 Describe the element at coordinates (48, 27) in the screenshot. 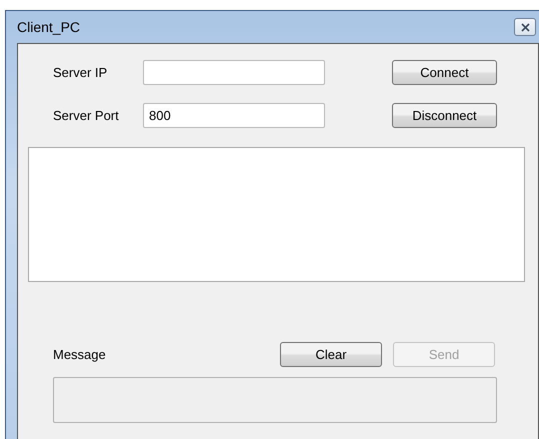

I see `window-title: Client_PC` at that location.